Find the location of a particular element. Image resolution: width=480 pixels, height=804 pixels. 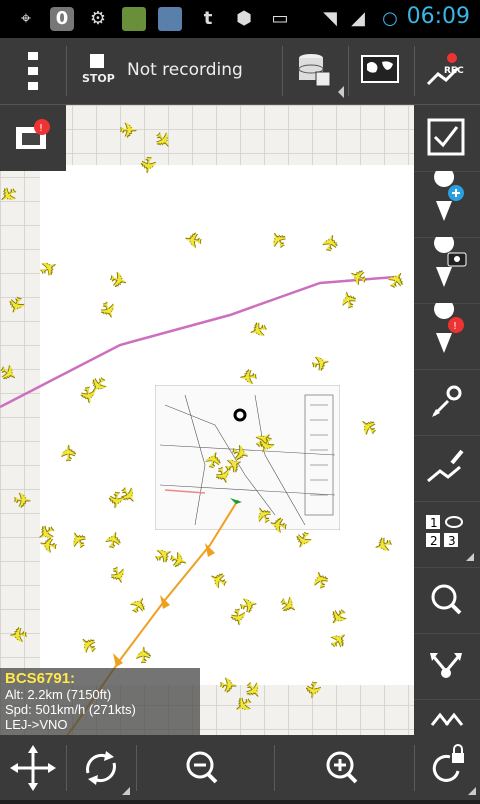

status-bar: ⌖ 0 ⚙ t ⬢ ▭ ◥ ◢ ○ 06:09 is located at coordinates (240, 19).